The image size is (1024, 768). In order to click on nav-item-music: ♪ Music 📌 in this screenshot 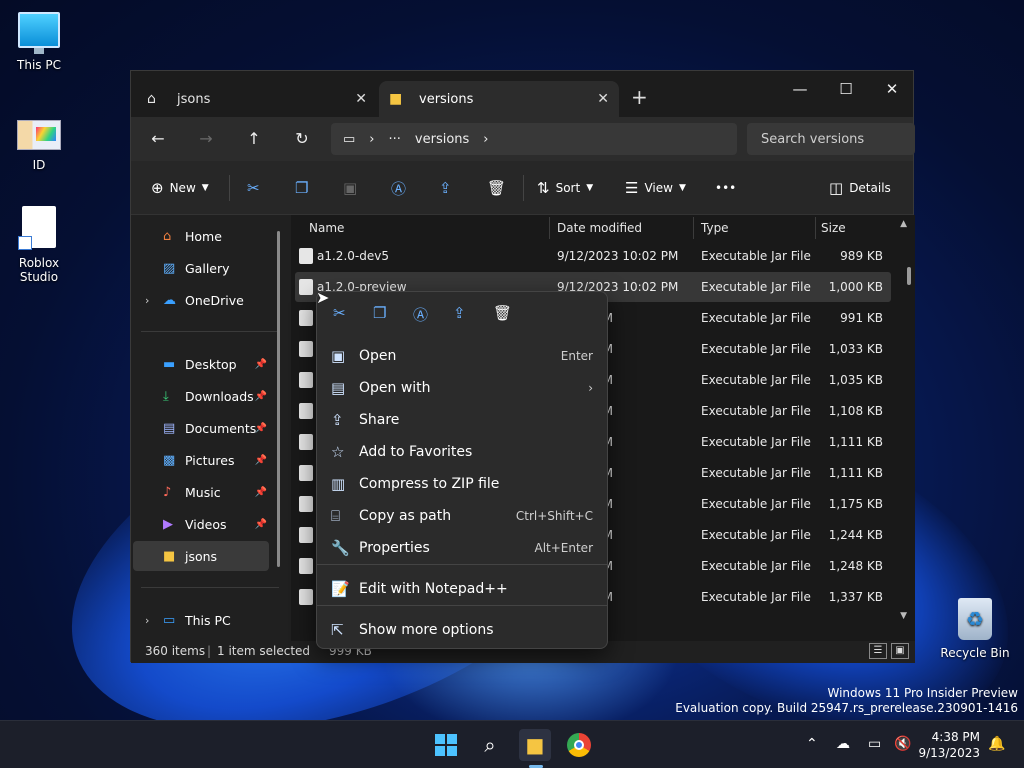, I will do `click(201, 492)`.